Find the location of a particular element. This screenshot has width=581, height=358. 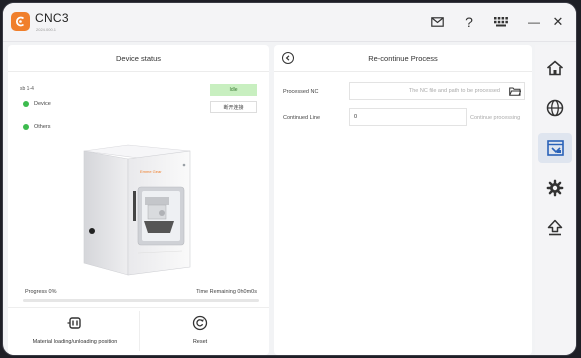

app-logo is located at coordinates (20, 21).